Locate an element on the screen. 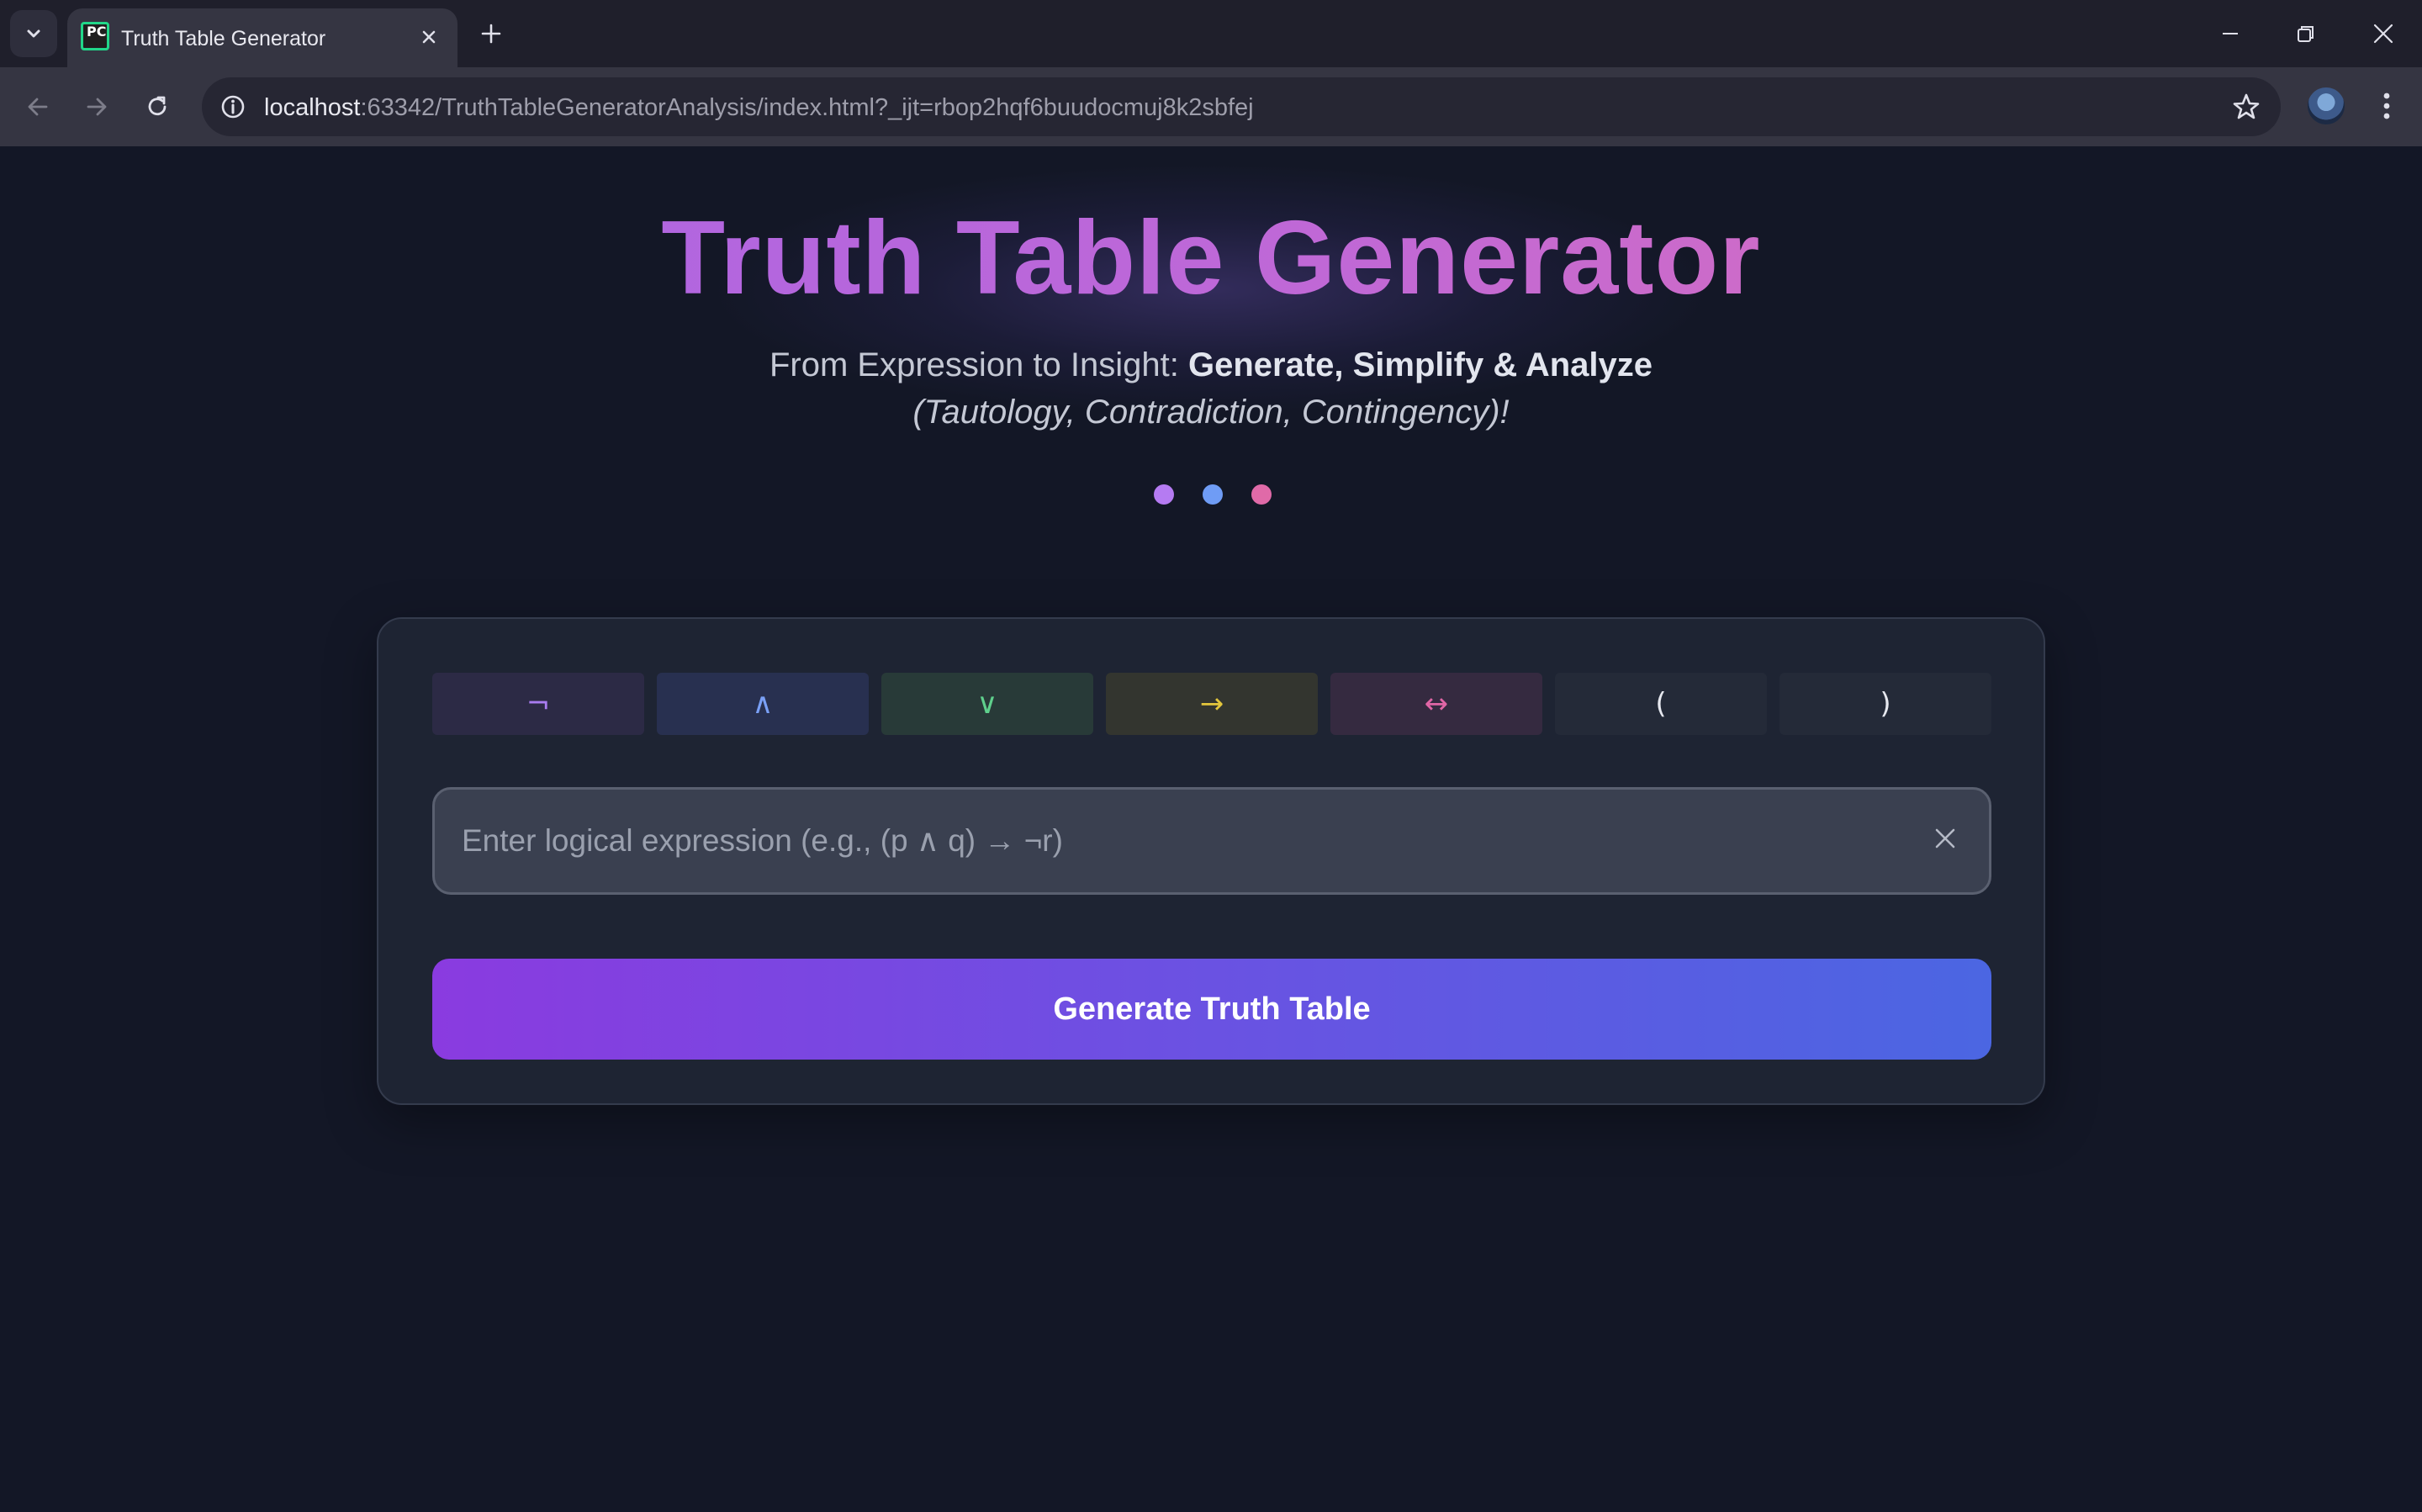  dot-blue is located at coordinates (1213, 494).